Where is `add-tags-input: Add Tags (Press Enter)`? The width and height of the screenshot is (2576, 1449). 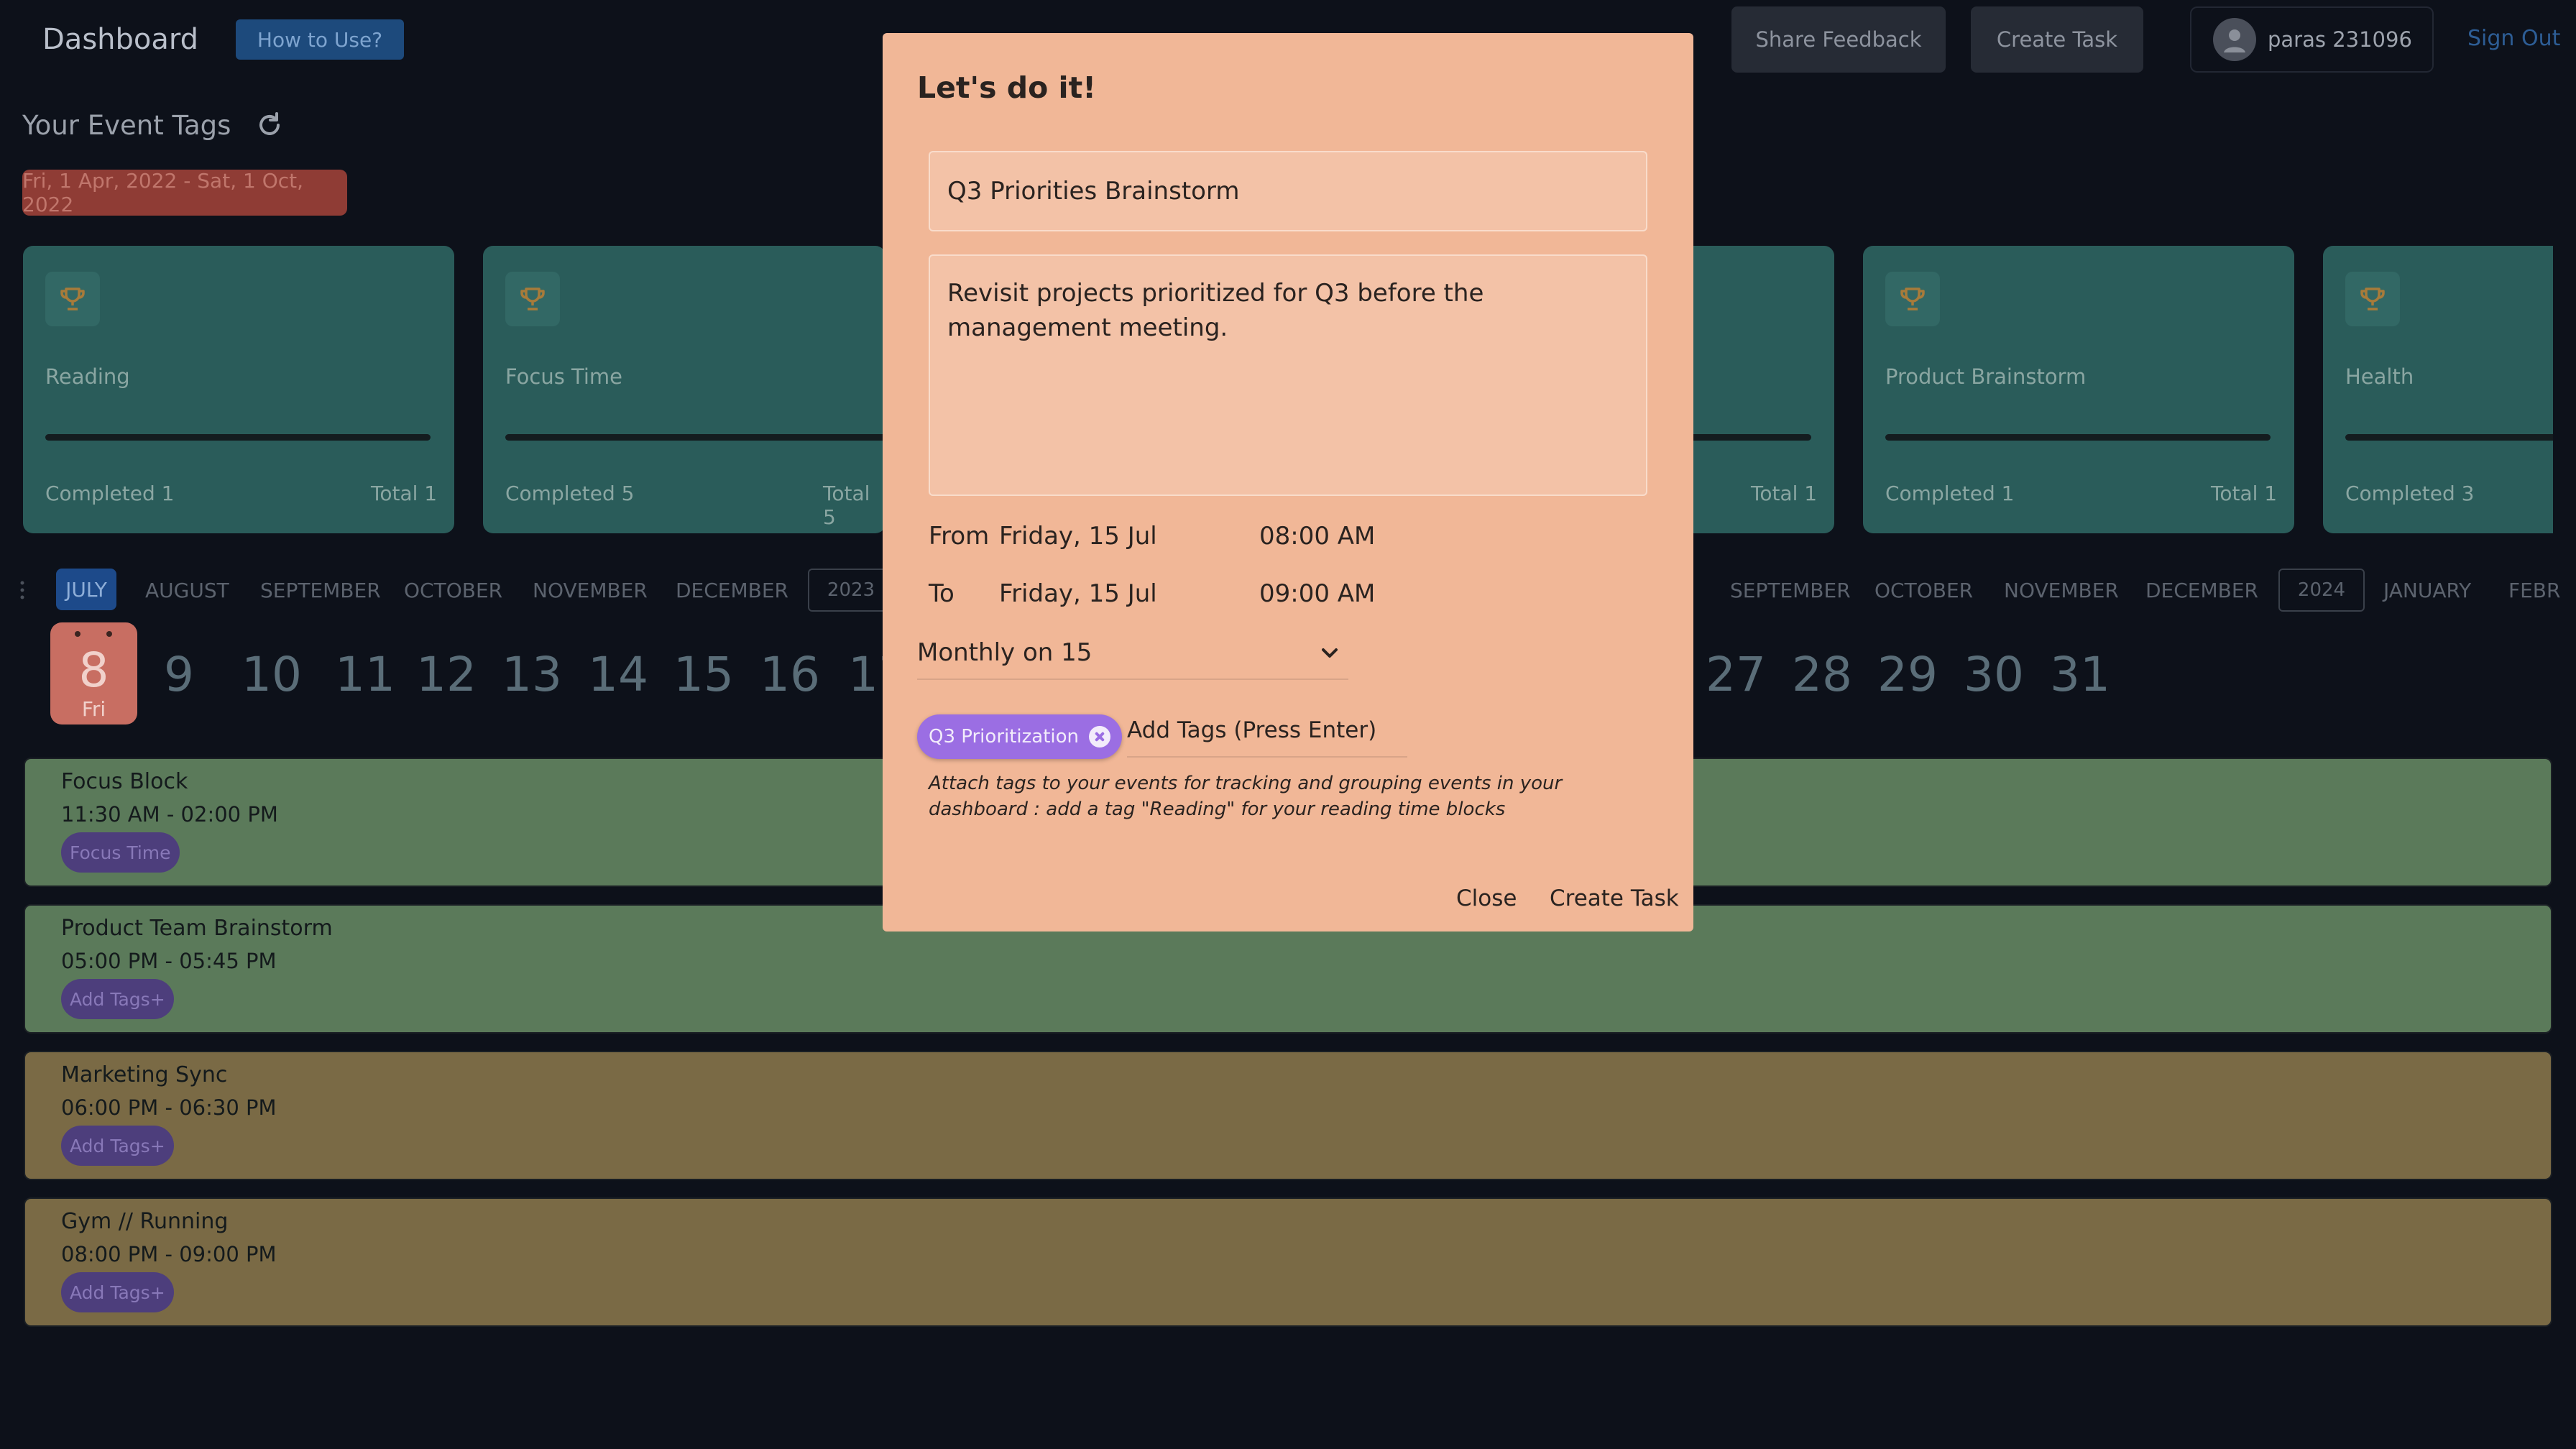
add-tags-input: Add Tags (Press Enter) is located at coordinates (1267, 735).